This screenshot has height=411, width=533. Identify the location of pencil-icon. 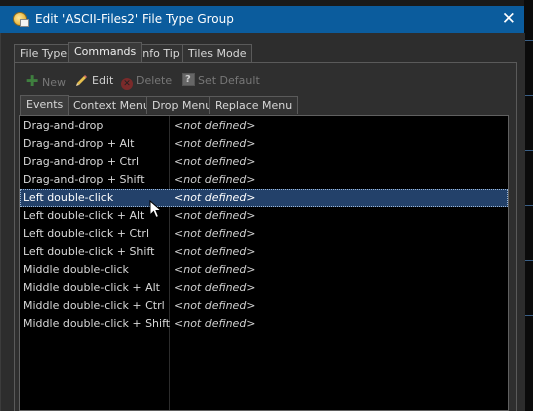
(81, 80).